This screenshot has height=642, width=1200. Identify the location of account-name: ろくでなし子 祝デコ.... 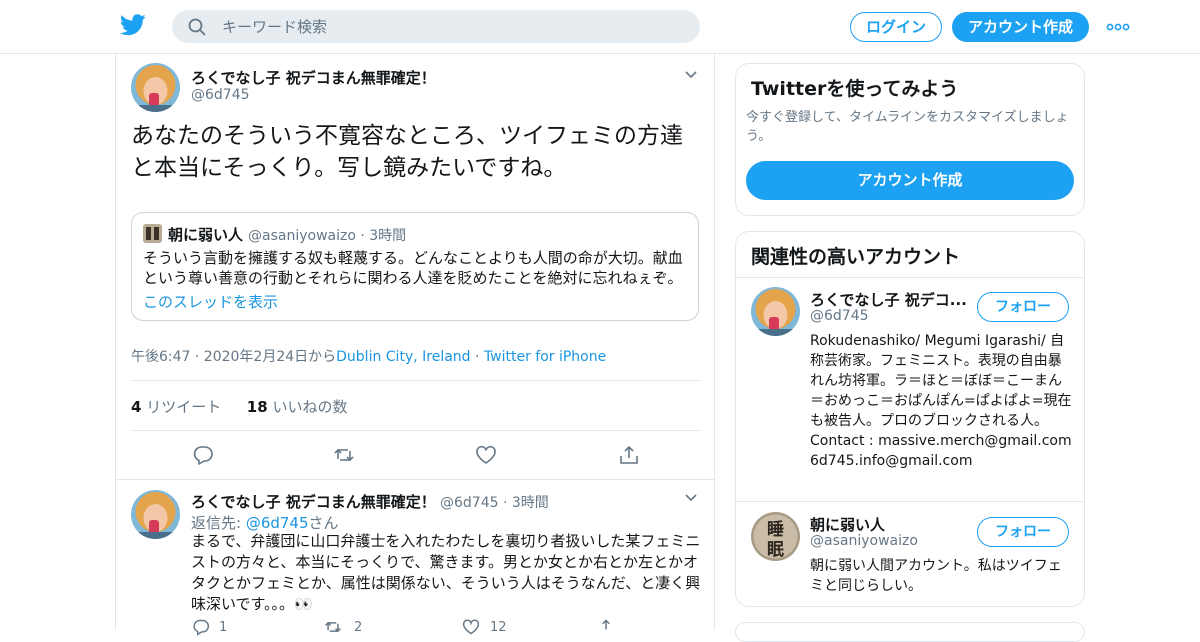
(888, 299).